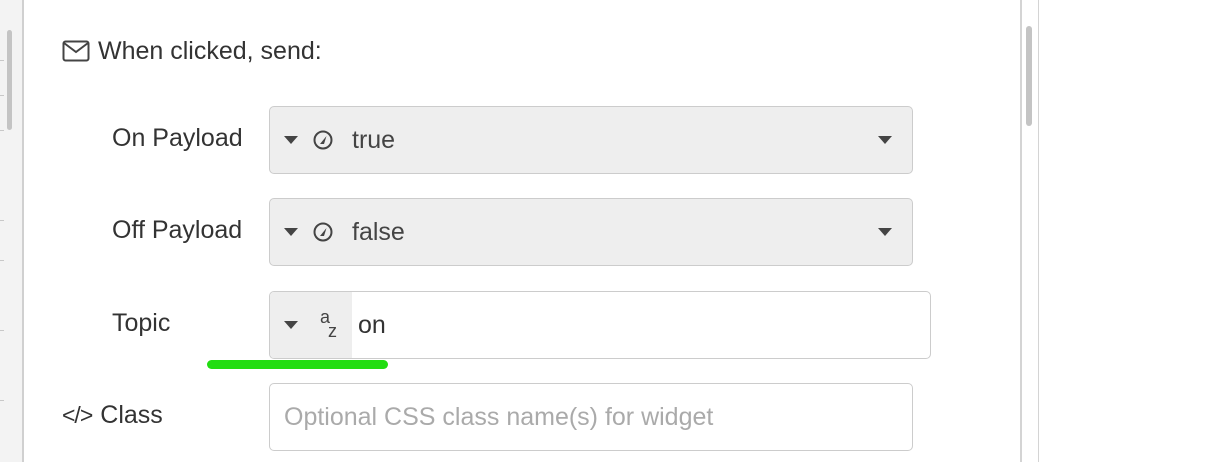 The width and height of the screenshot is (1220, 462). I want to click on workspace-scrollbar-thumb, so click(9, 80).